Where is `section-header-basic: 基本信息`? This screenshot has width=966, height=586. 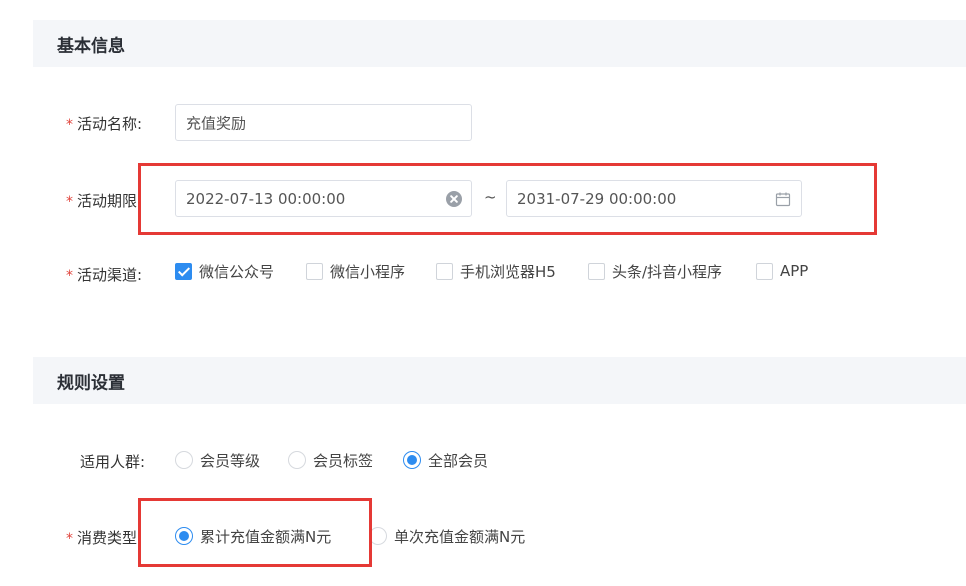
section-header-basic: 基本信息 is located at coordinates (499, 43).